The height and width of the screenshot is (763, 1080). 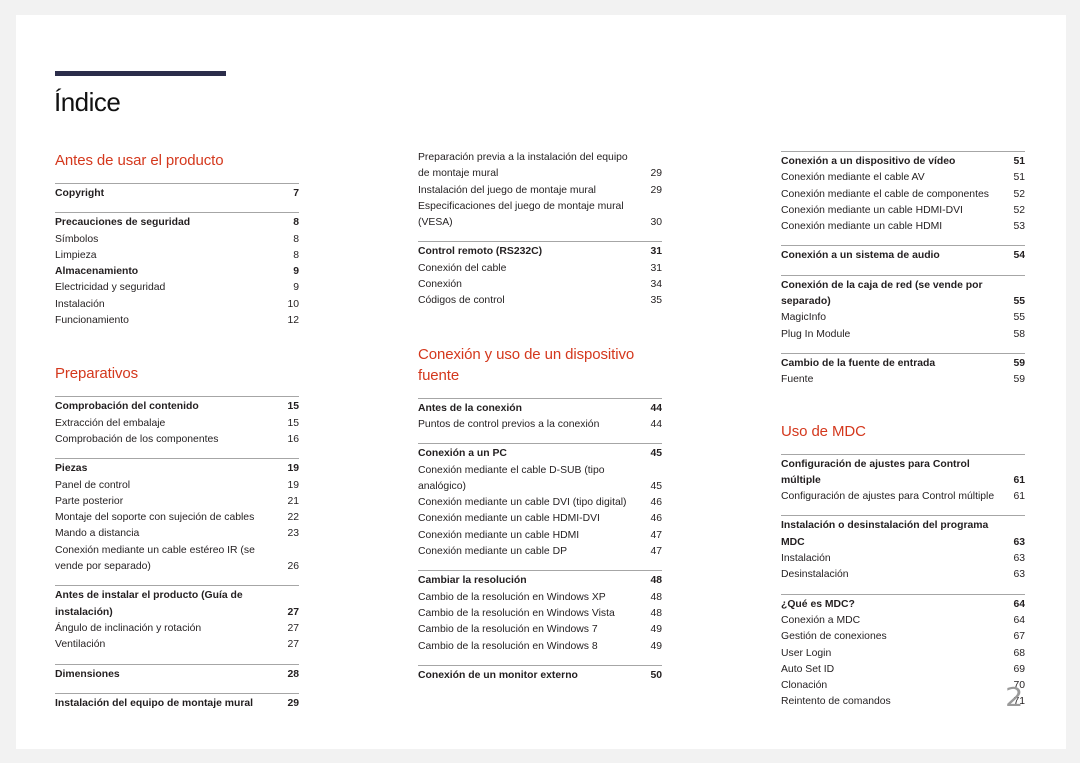 I want to click on toc-entry: Electricidad y seguridad 9, so click(x=177, y=288).